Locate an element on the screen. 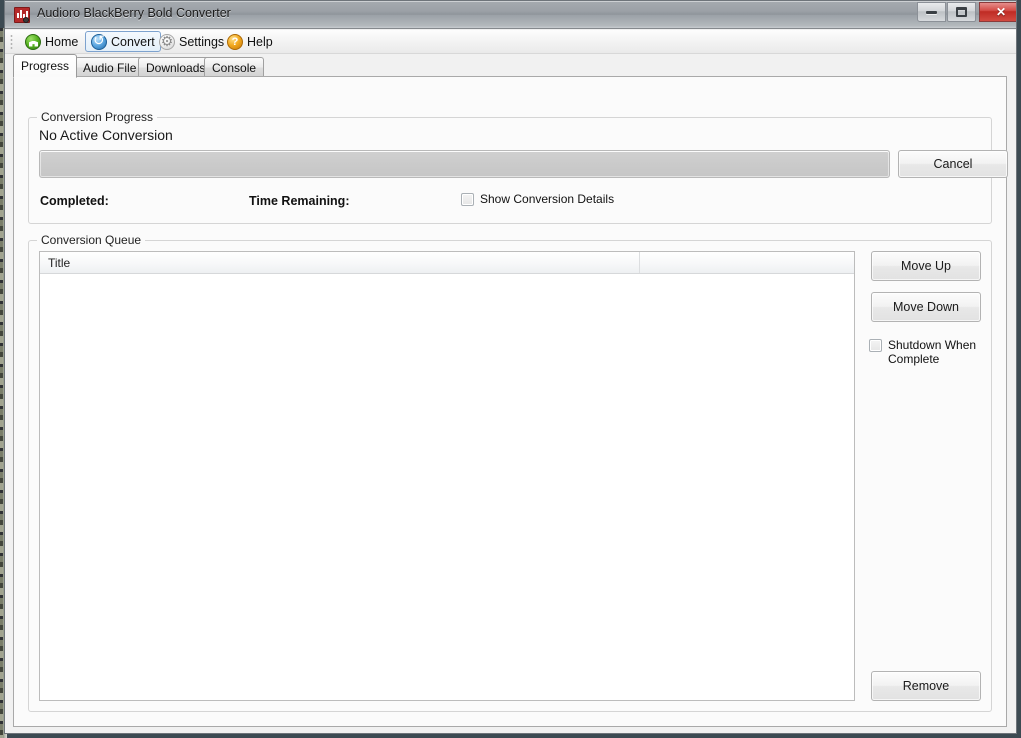 The image size is (1021, 738). main-toolbar: Home Convert Settings Help is located at coordinates (510, 42).